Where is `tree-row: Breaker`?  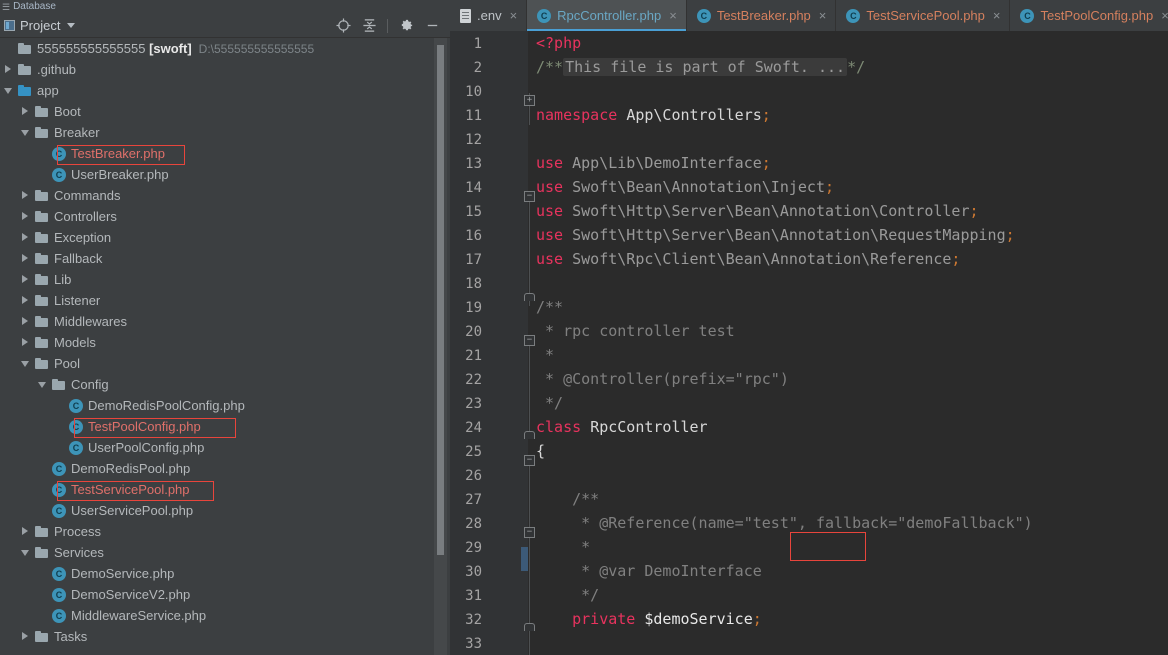 tree-row: Breaker is located at coordinates (225, 132).